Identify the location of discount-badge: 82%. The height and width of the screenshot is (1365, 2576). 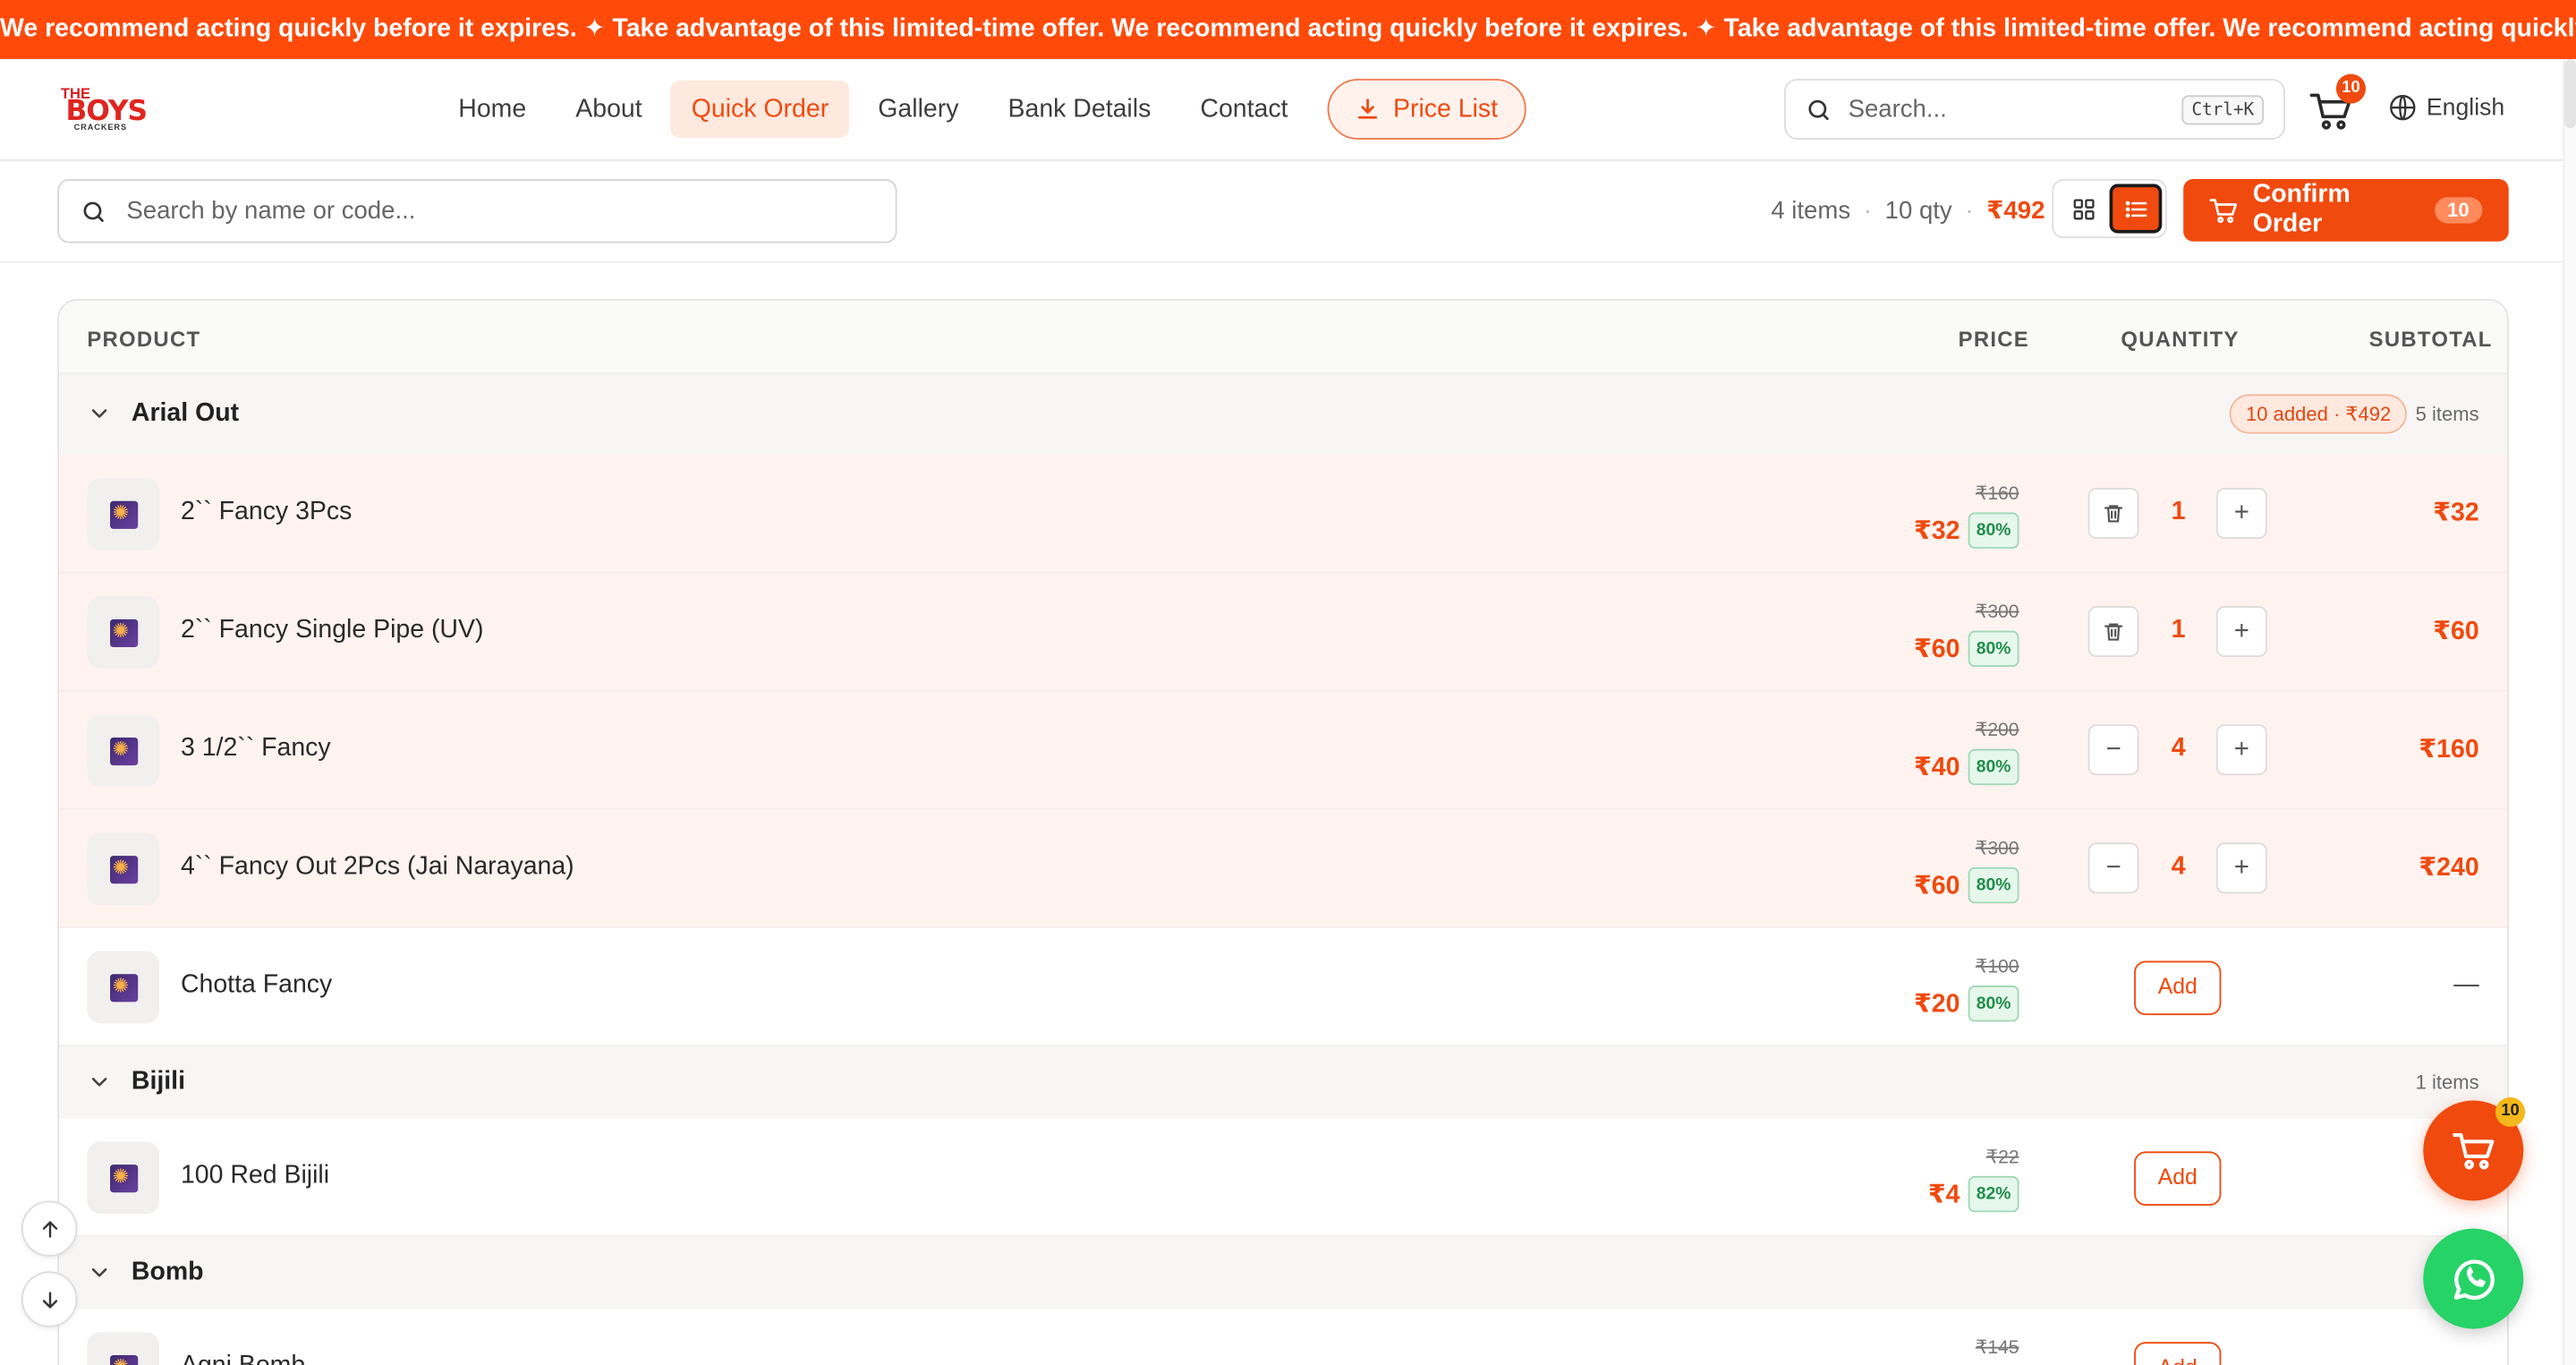
(1993, 1194).